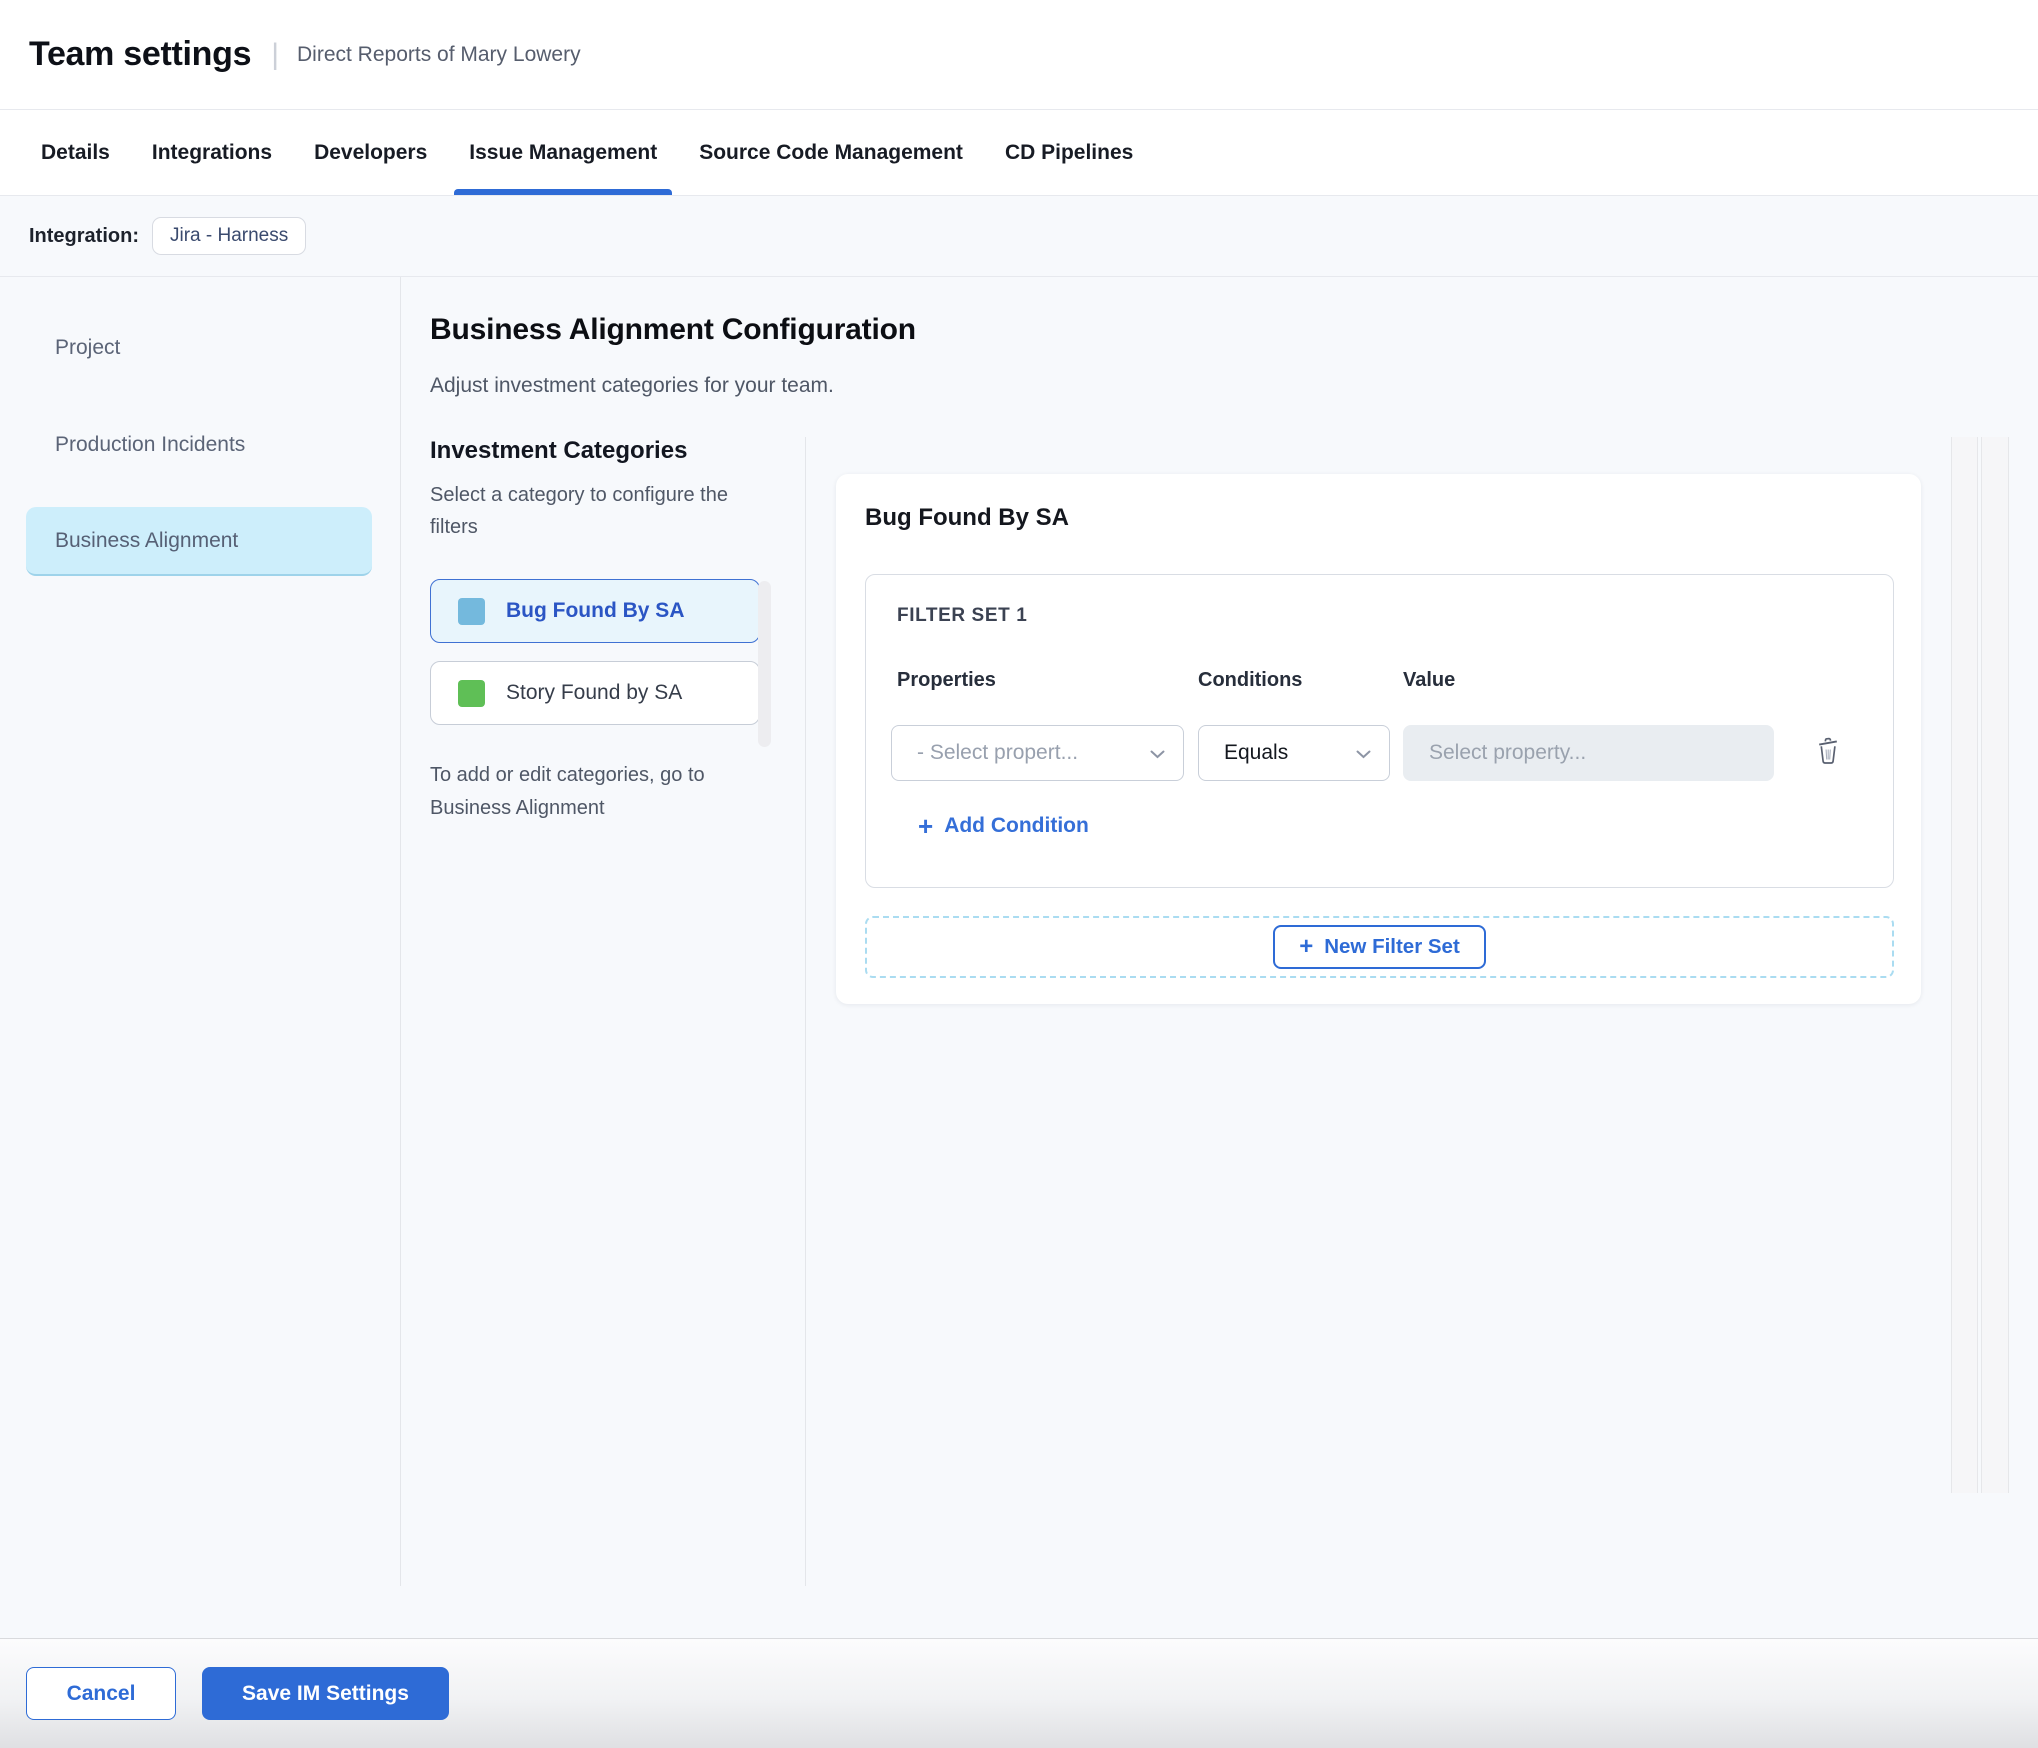  What do you see at coordinates (84, 235) in the screenshot?
I see `integration-label: Integration:` at bounding box center [84, 235].